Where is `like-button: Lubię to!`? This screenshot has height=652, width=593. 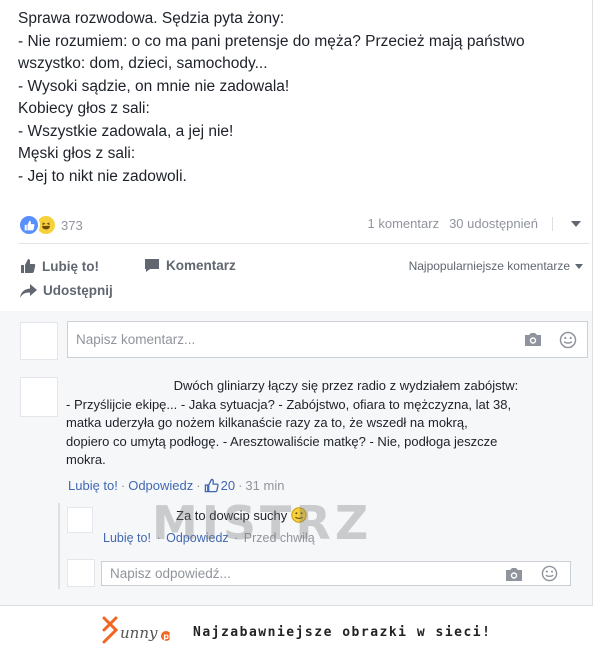 like-button: Lubię to! is located at coordinates (59, 266).